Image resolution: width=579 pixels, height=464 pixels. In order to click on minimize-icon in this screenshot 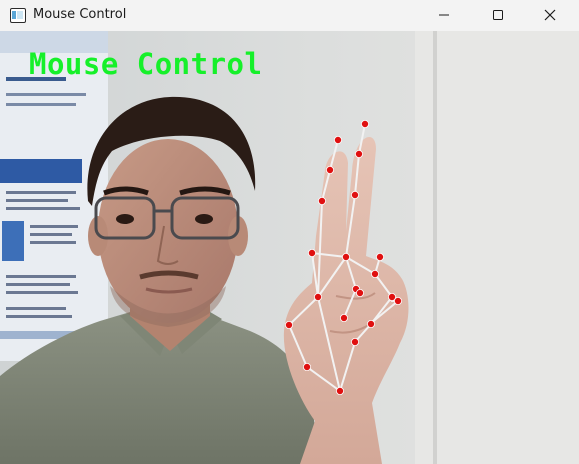, I will do `click(444, 15)`.